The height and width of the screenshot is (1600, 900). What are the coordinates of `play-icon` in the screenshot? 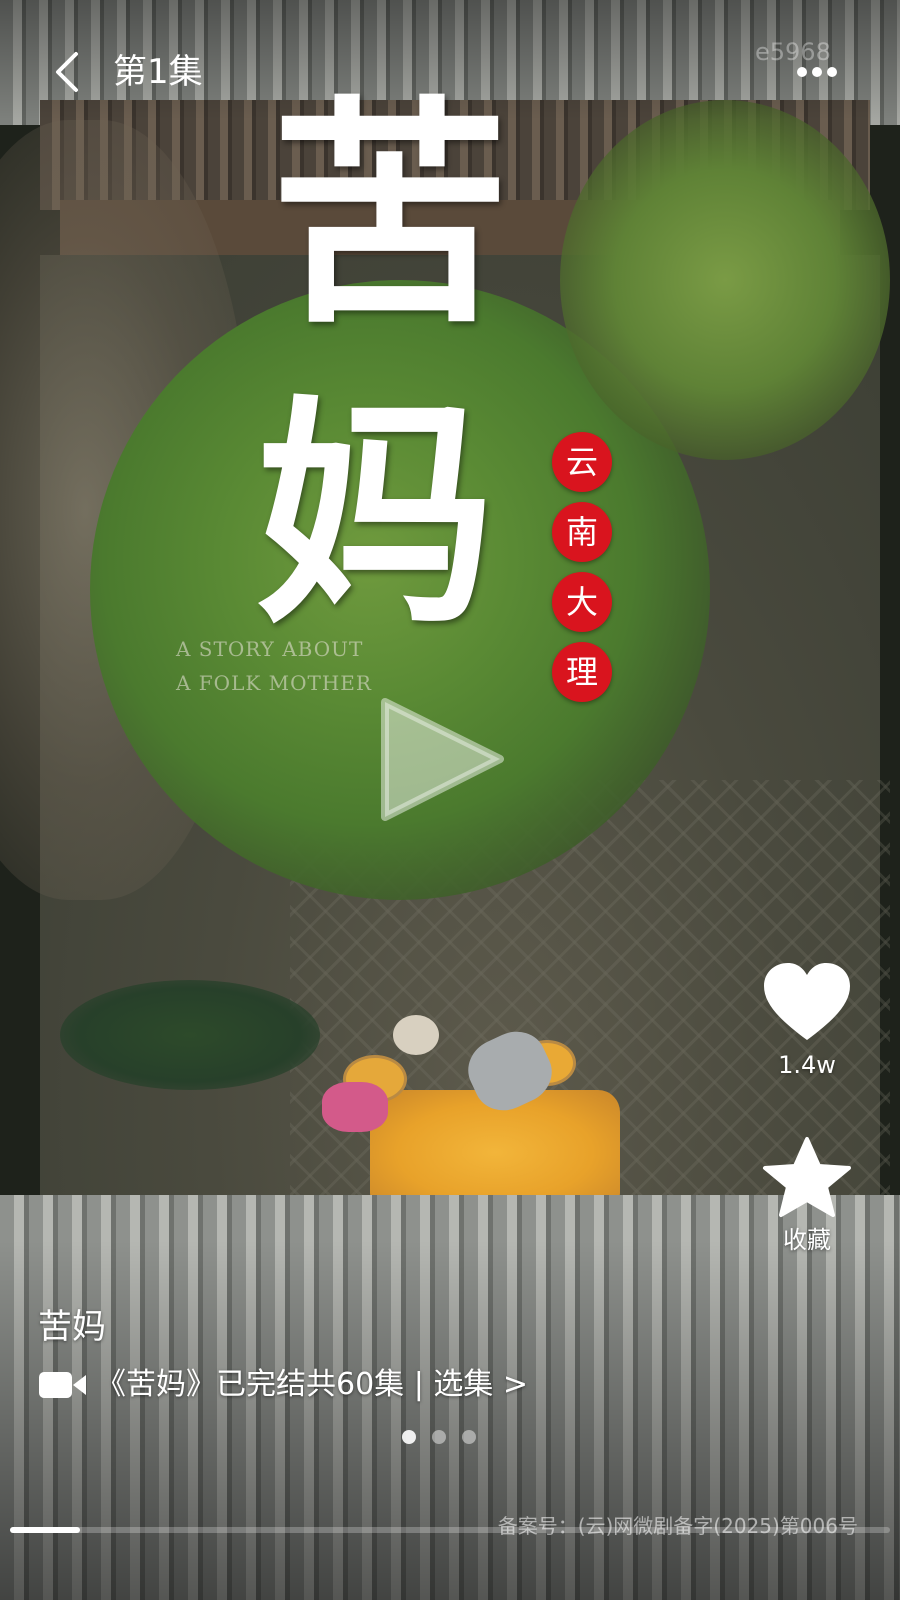 It's located at (442, 759).